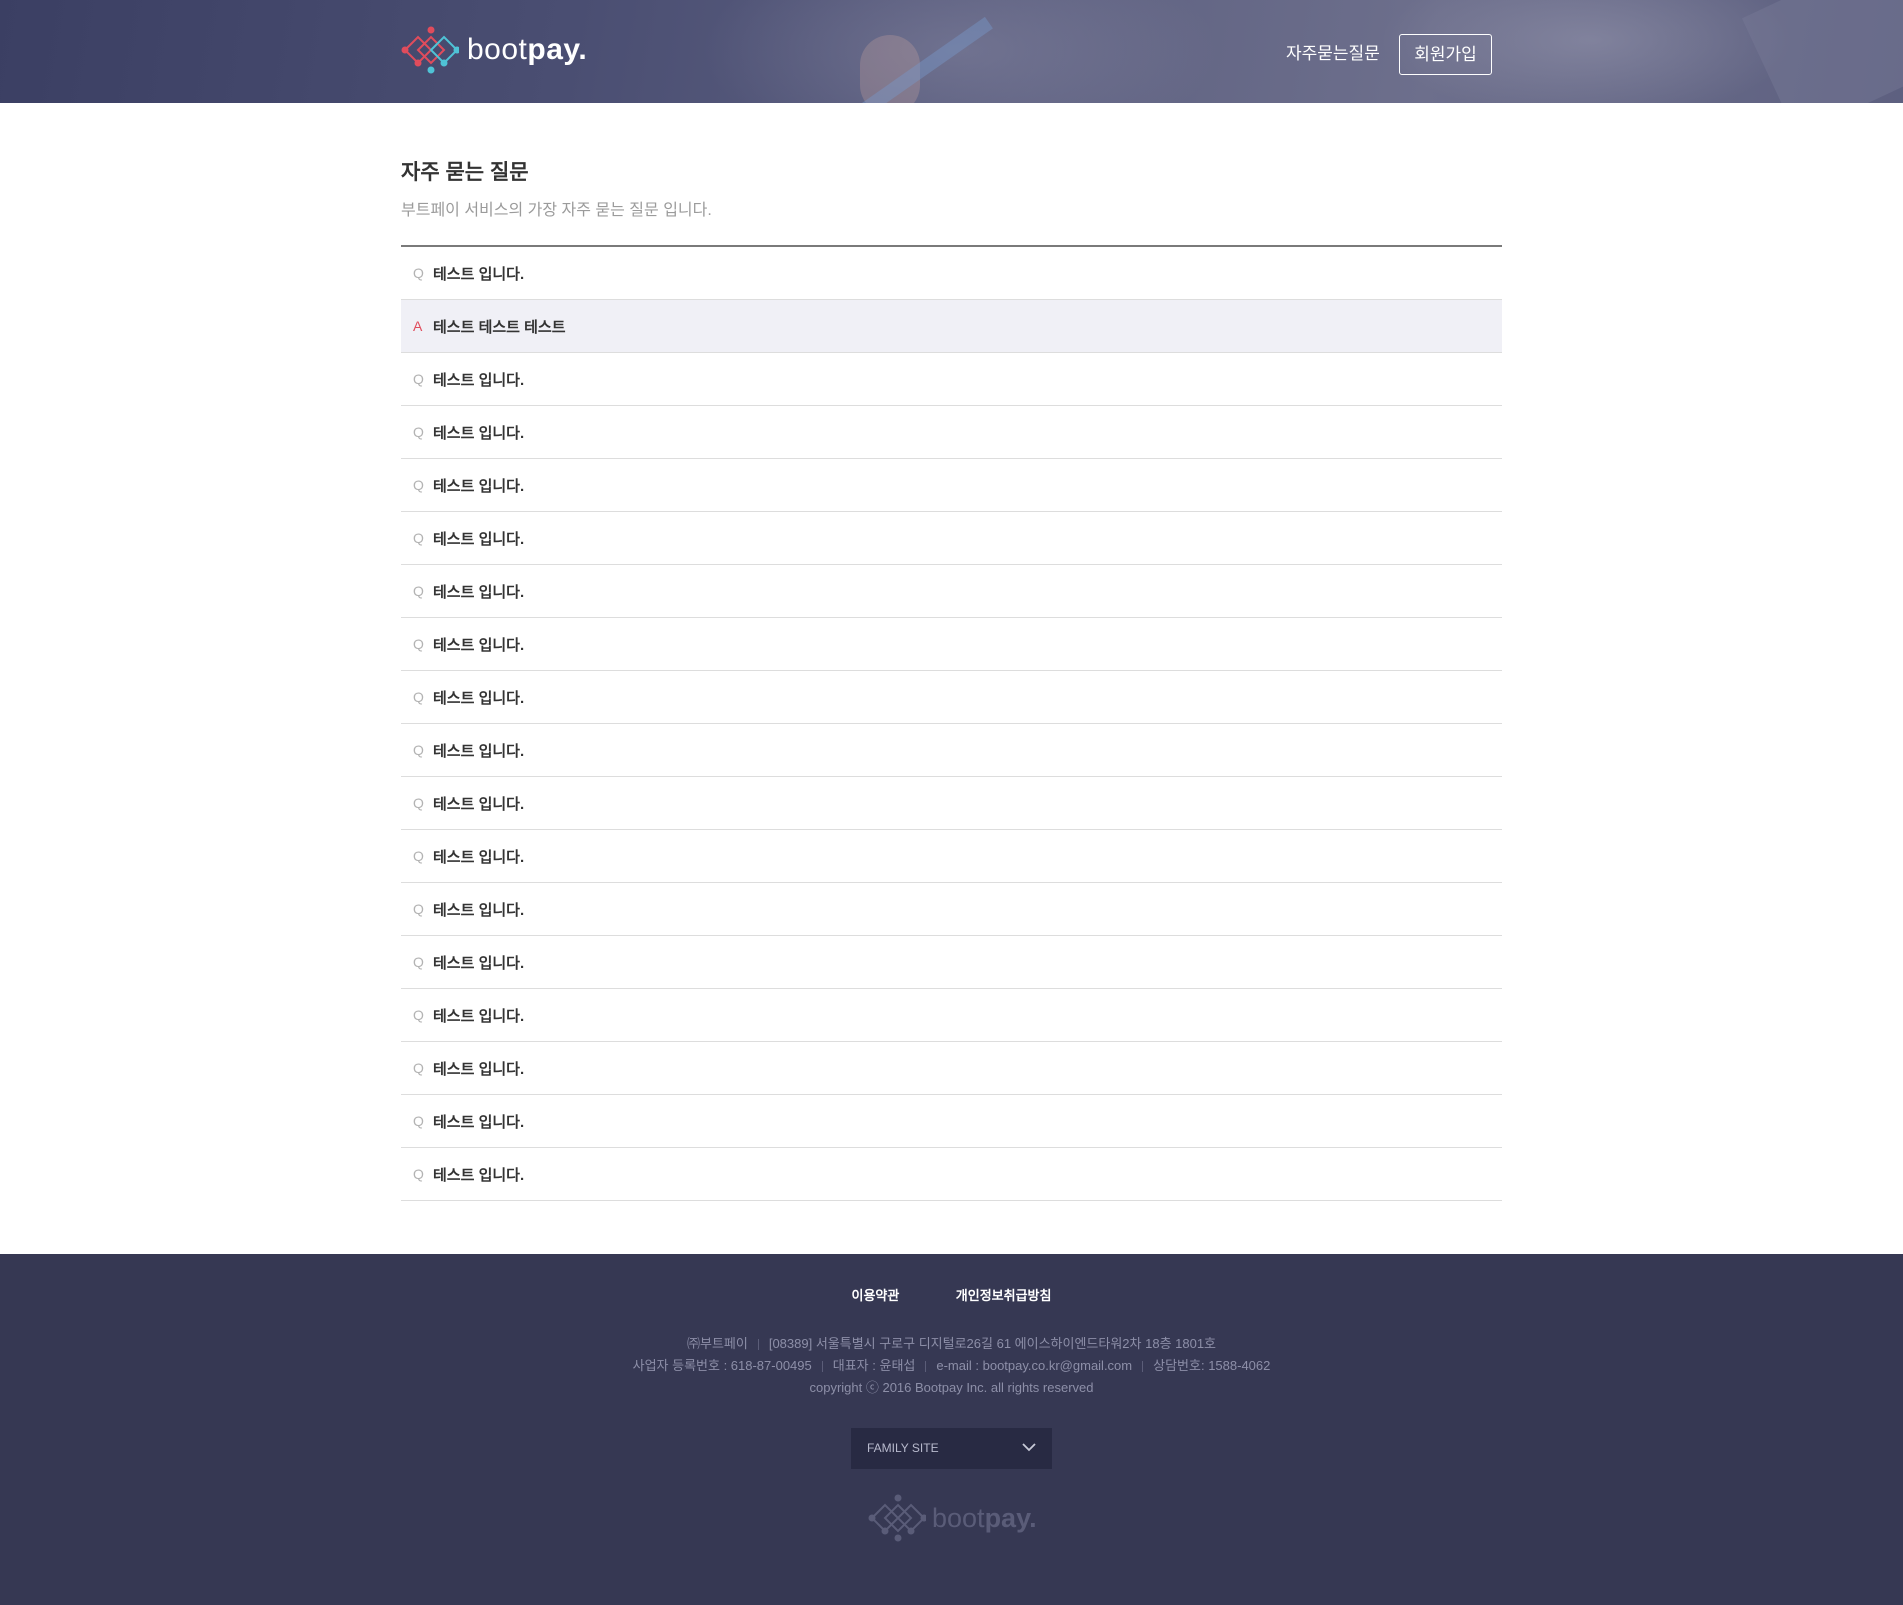 Image resolution: width=1903 pixels, height=1605 pixels. I want to click on page-title: 자주 묻는 질문, so click(465, 172).